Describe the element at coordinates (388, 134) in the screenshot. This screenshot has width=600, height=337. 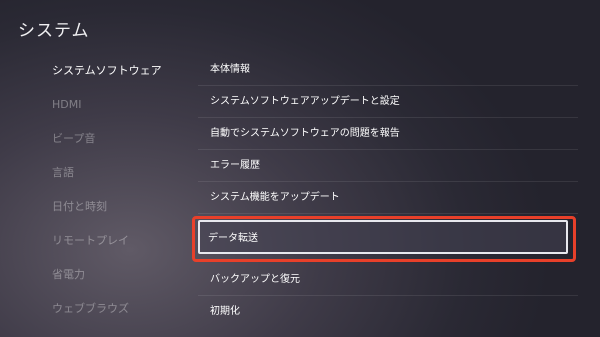
I see `menu-item-auto-report: 自動でシステムソフトウェアの問題を報告` at that location.